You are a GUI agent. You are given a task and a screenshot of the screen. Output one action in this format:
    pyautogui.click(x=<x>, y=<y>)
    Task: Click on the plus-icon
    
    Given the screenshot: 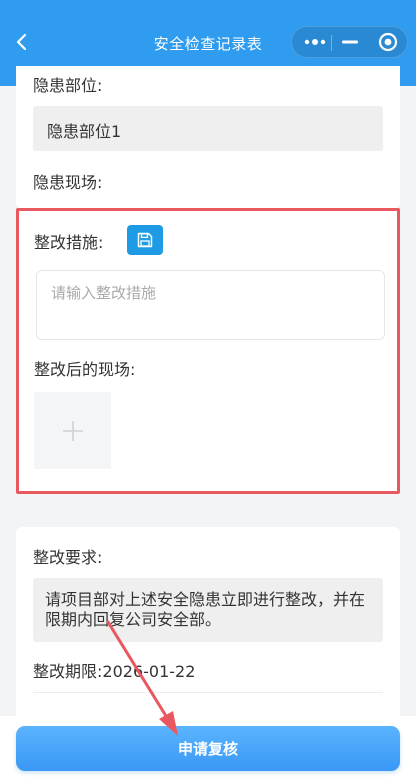 What is the action you would take?
    pyautogui.click(x=72, y=430)
    